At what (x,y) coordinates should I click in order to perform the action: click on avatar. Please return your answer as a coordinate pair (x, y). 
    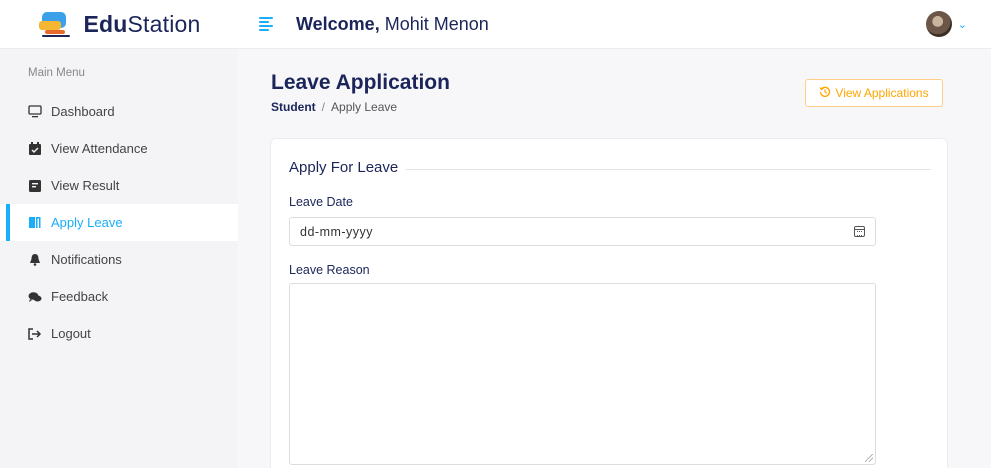
    Looking at the image, I should click on (938, 24).